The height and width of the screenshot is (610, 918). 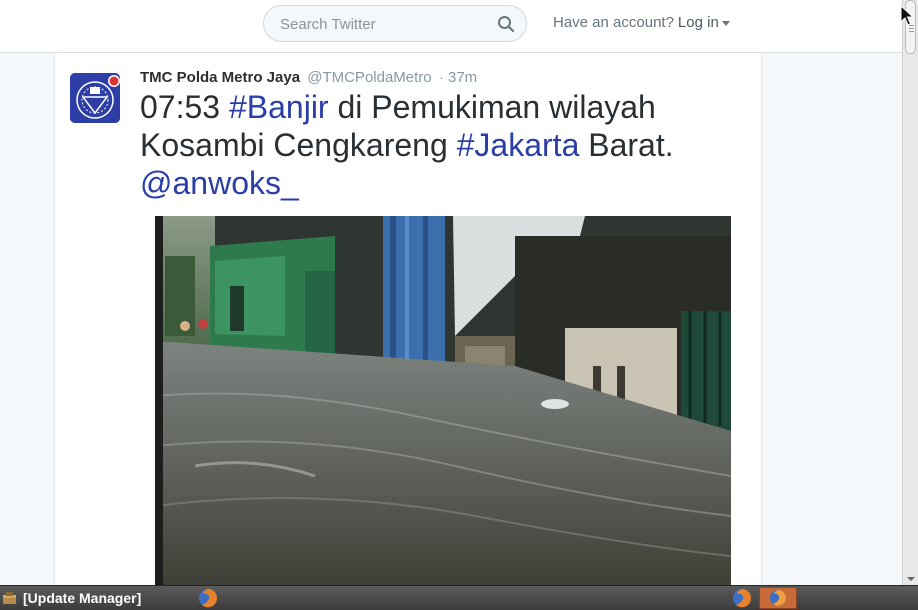 I want to click on mention-link: @anwoks_, so click(x=219, y=183).